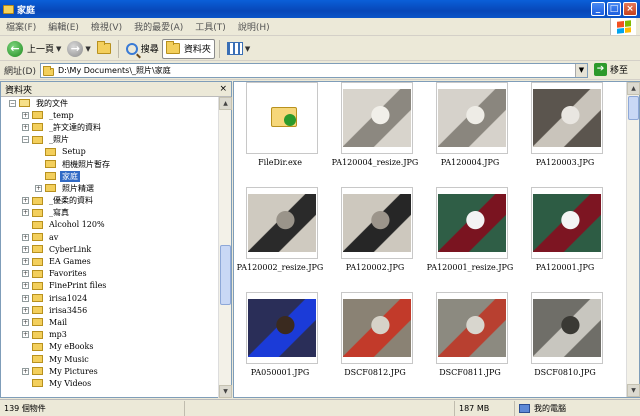 The image size is (640, 416). I want to click on maximize-button: □, so click(614, 9).